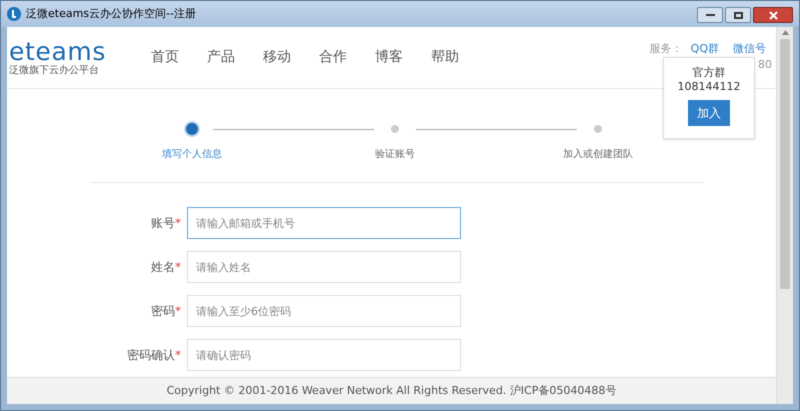 The height and width of the screenshot is (411, 800). What do you see at coordinates (111, 14) in the screenshot?
I see `window-title: 泛微eteams云办公协作空间--注册` at bounding box center [111, 14].